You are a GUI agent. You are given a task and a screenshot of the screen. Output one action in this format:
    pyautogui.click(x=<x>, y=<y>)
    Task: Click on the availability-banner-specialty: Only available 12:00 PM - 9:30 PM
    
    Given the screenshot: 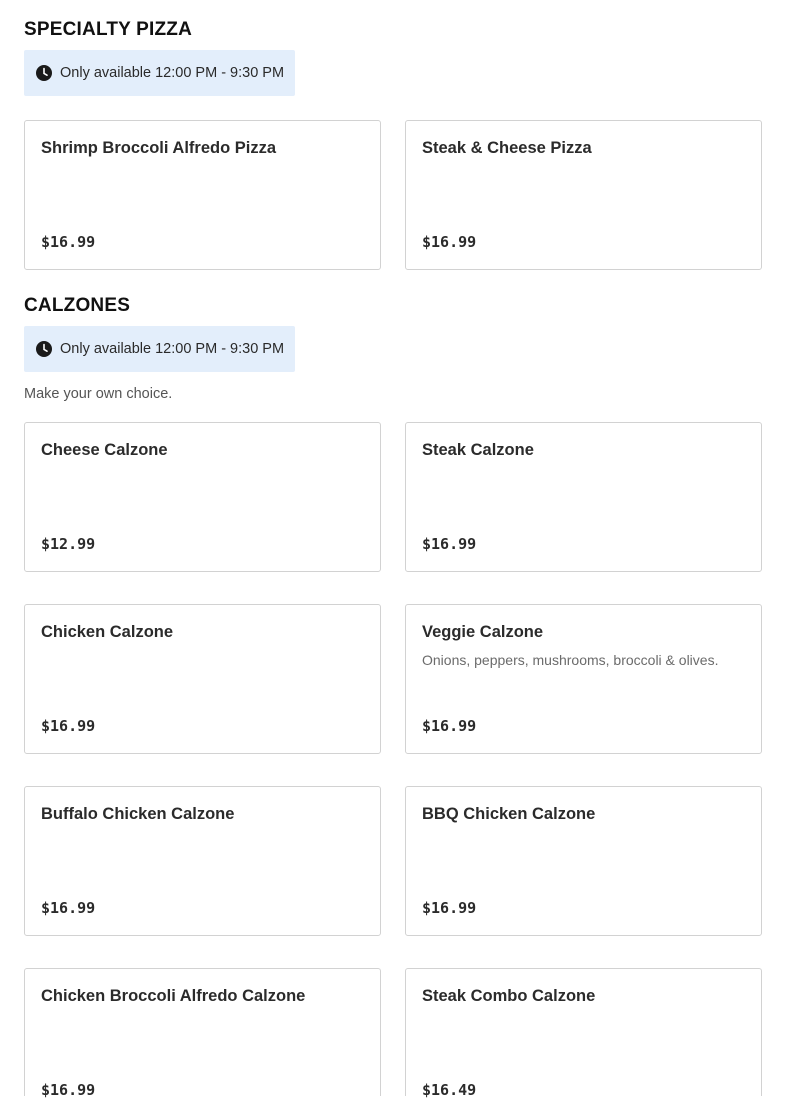 What is the action you would take?
    pyautogui.click(x=159, y=73)
    